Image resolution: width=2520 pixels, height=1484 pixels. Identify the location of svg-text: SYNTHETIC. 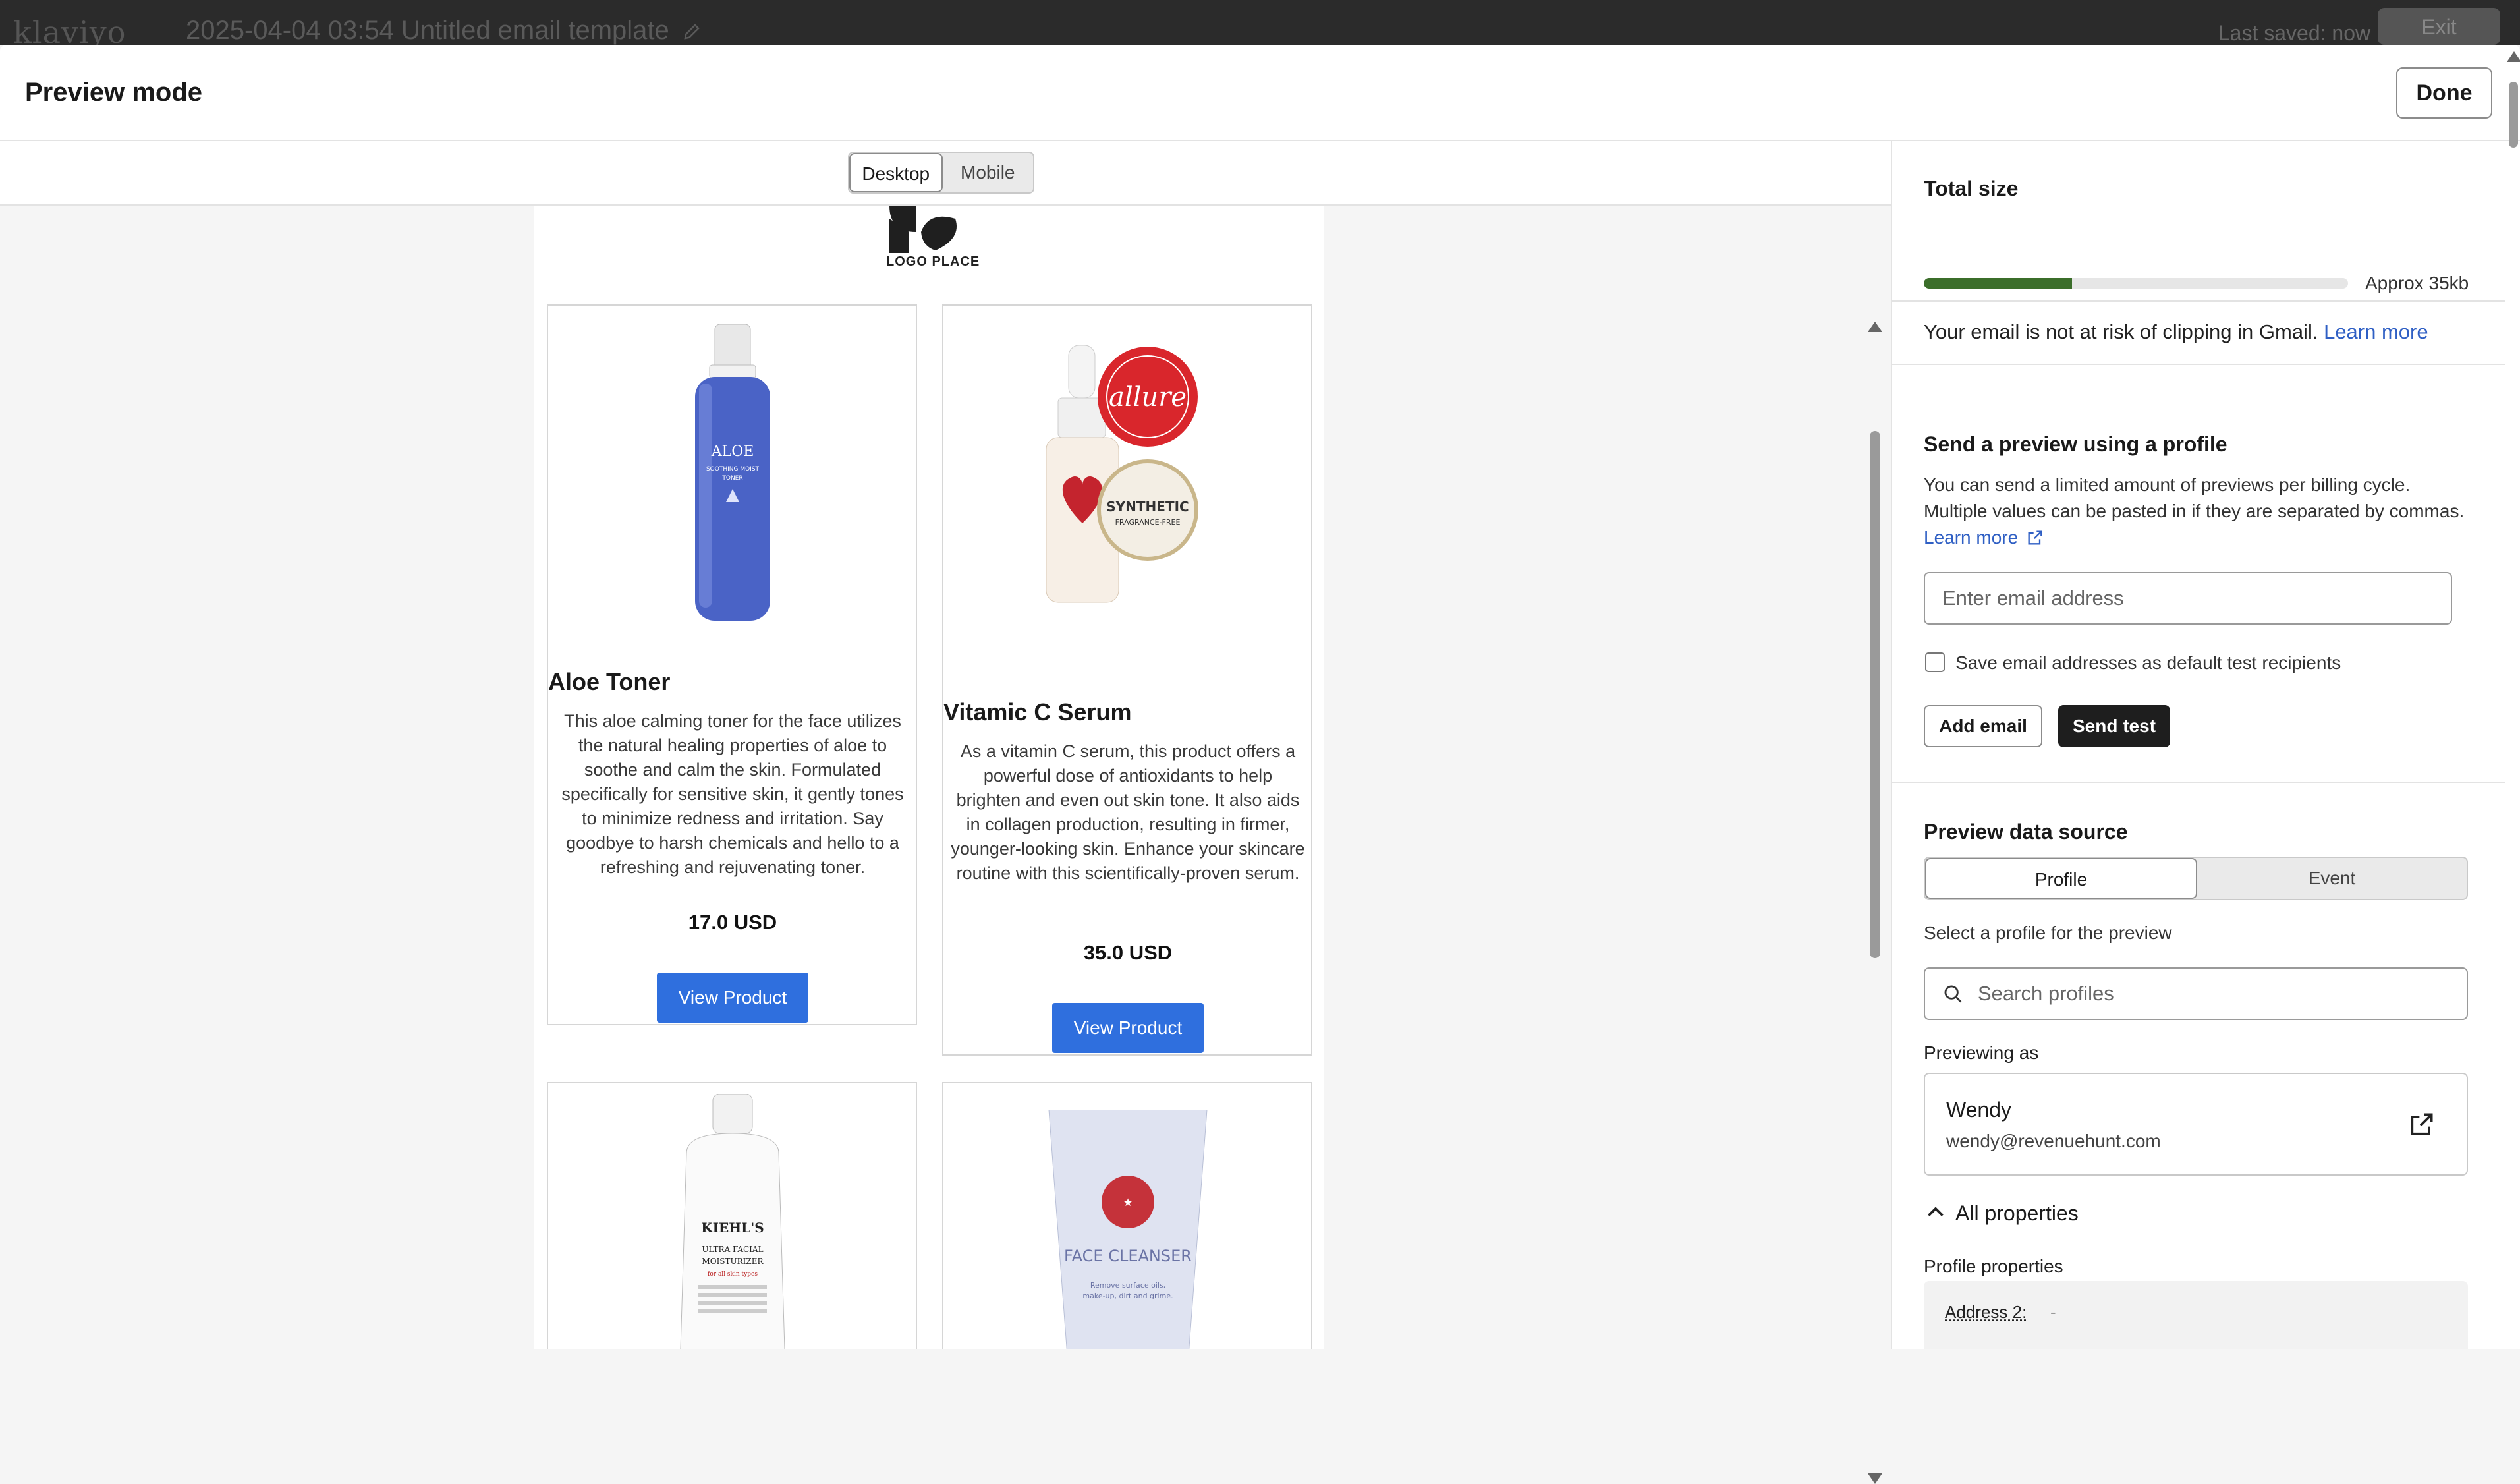
(1147, 507).